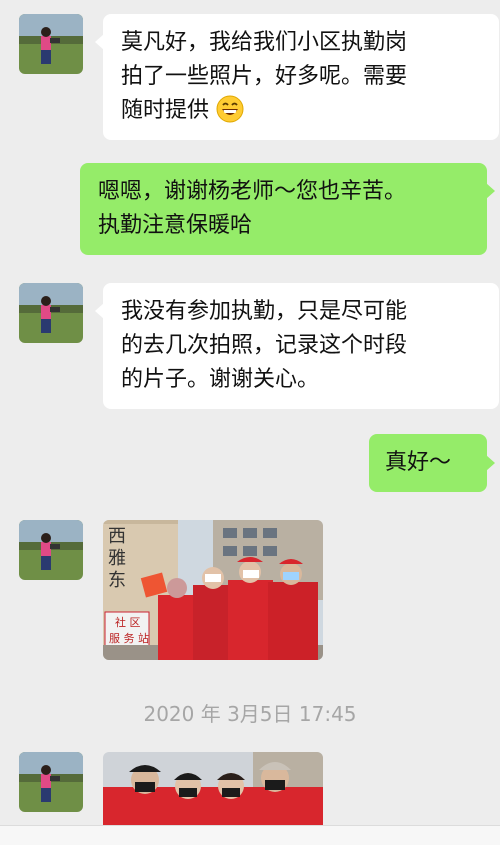 The image size is (500, 845). Describe the element at coordinates (117, 536) in the screenshot. I see `sign-char: 西` at that location.